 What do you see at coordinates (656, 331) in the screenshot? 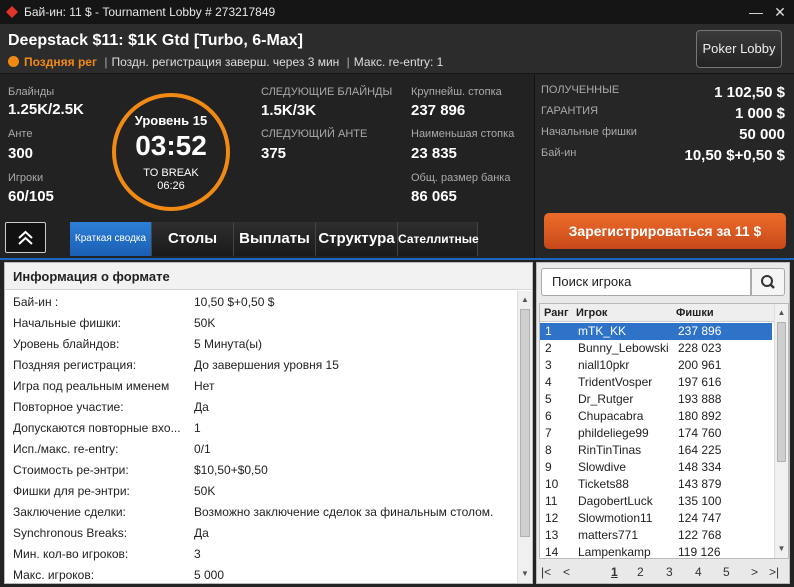
I see `player-row: 1 mTK_KK 237 896` at bounding box center [656, 331].